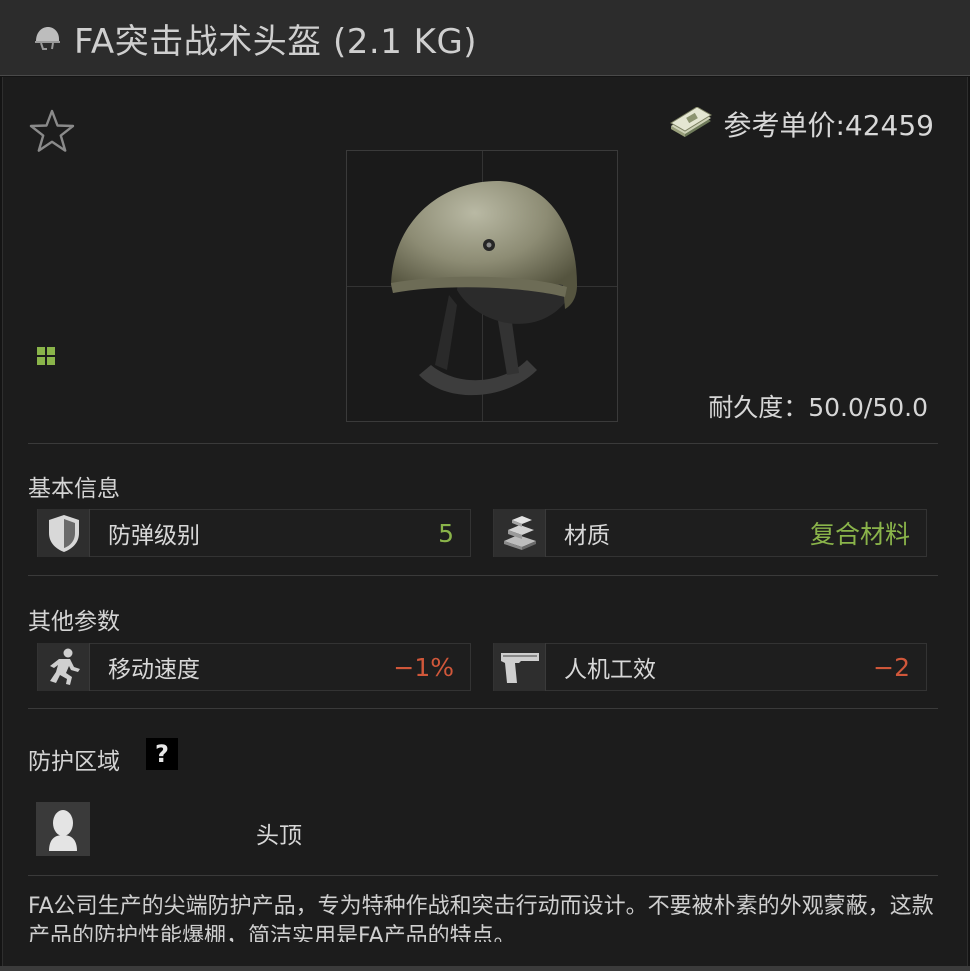  Describe the element at coordinates (254, 533) in the screenshot. I see `stat-armor-class: 防弹级别 5` at that location.